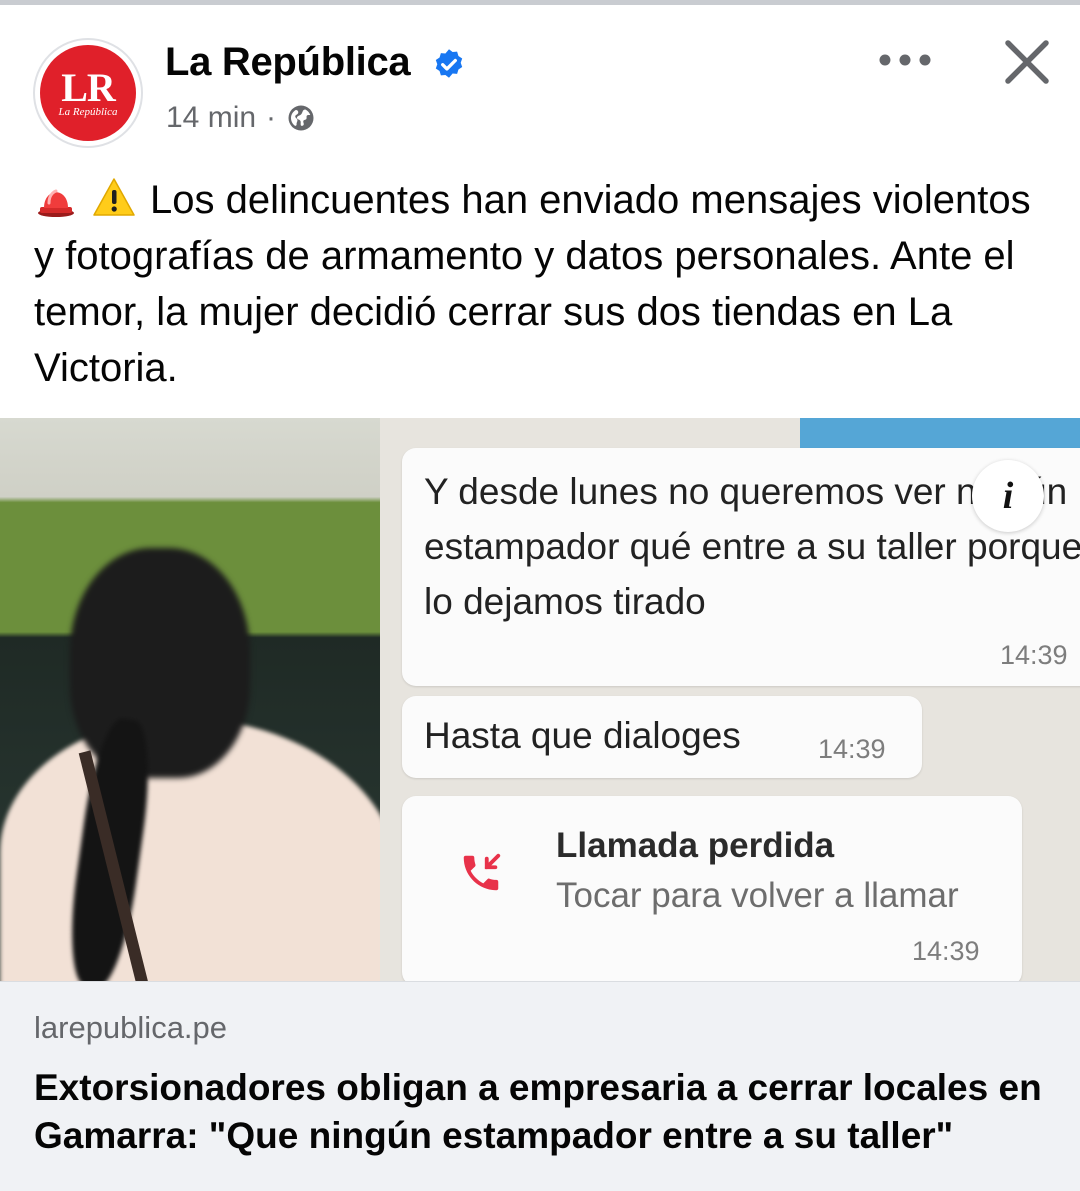 This screenshot has height=1191, width=1080. I want to click on more-options-button, so click(905, 60).